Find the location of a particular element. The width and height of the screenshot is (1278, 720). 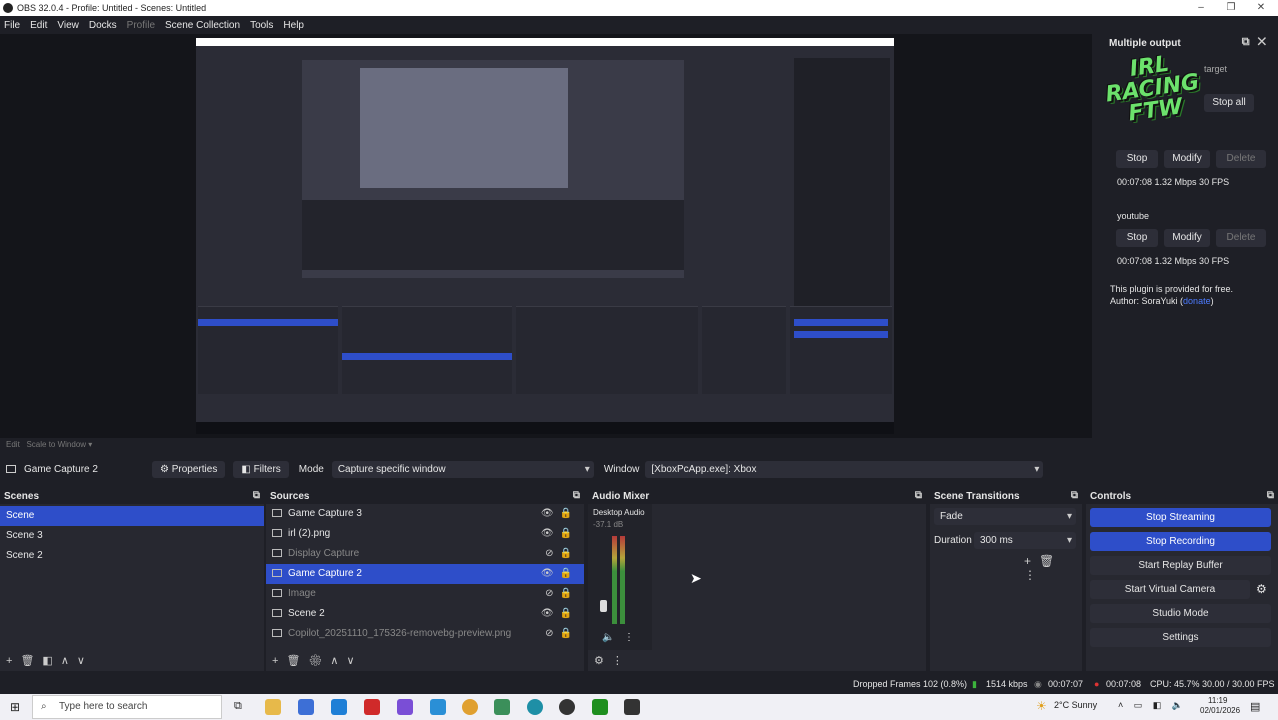

chrome-icon is located at coordinates (470, 707).